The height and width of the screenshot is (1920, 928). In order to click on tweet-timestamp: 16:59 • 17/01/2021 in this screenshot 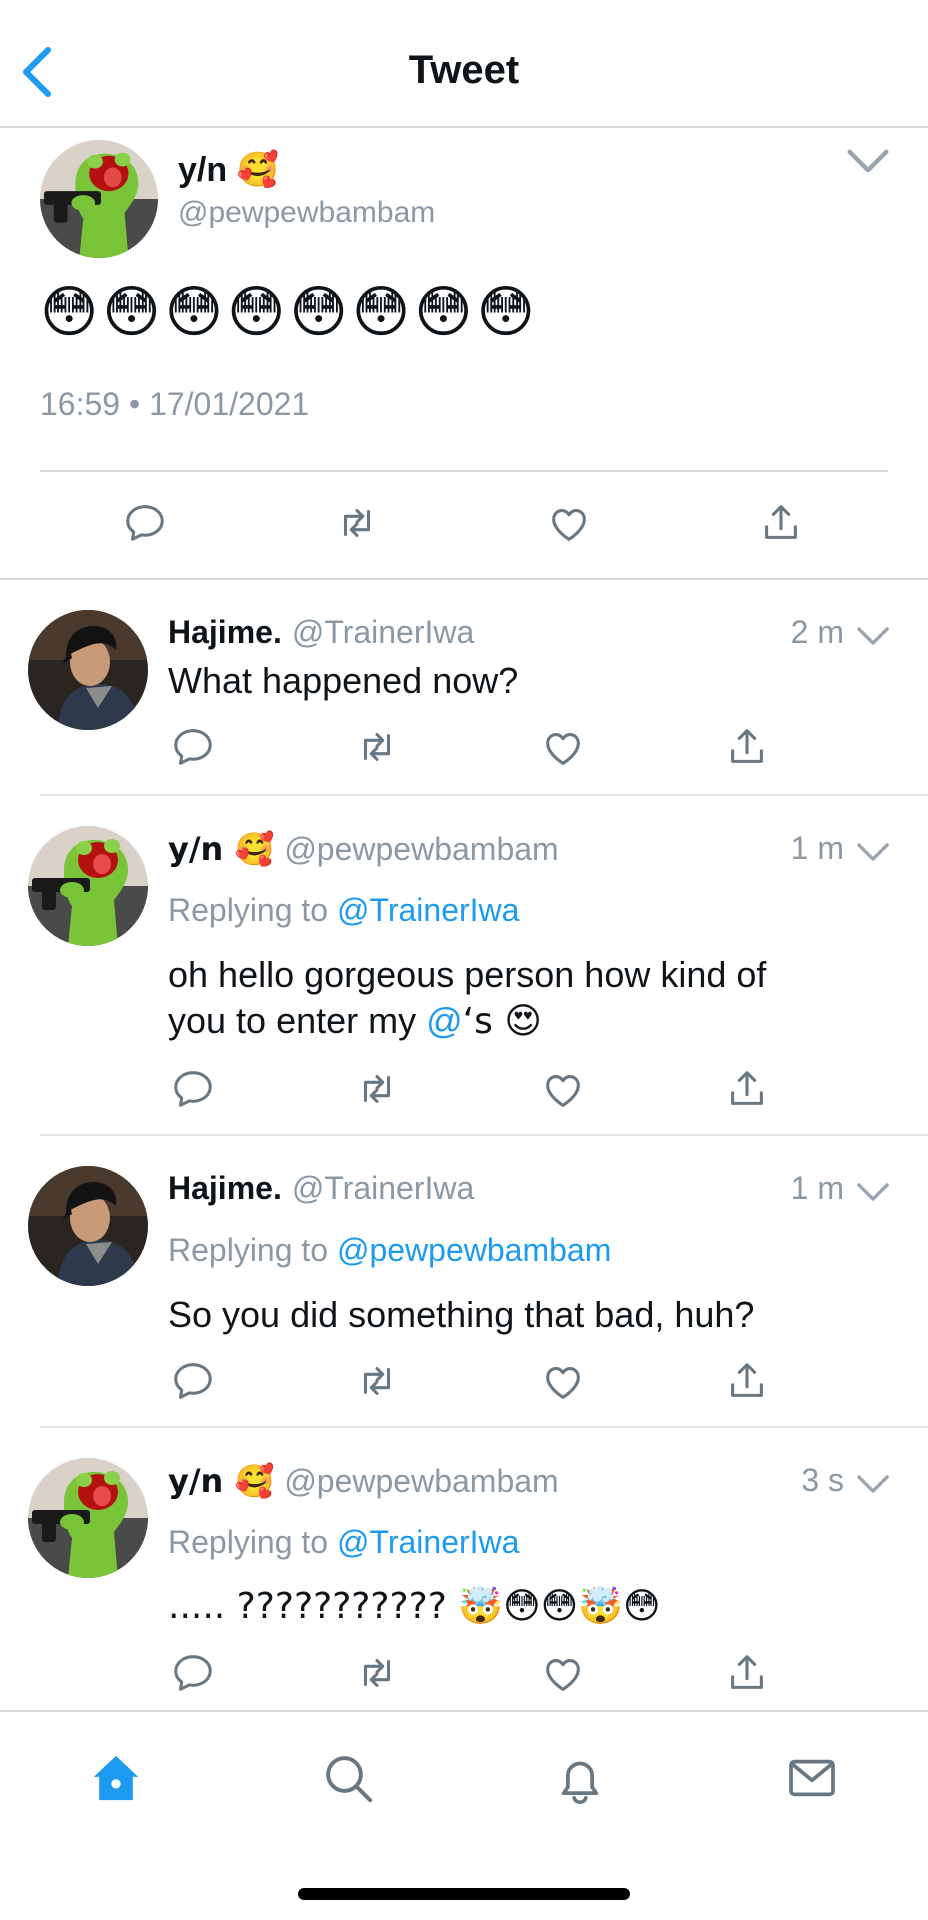, I will do `click(175, 404)`.